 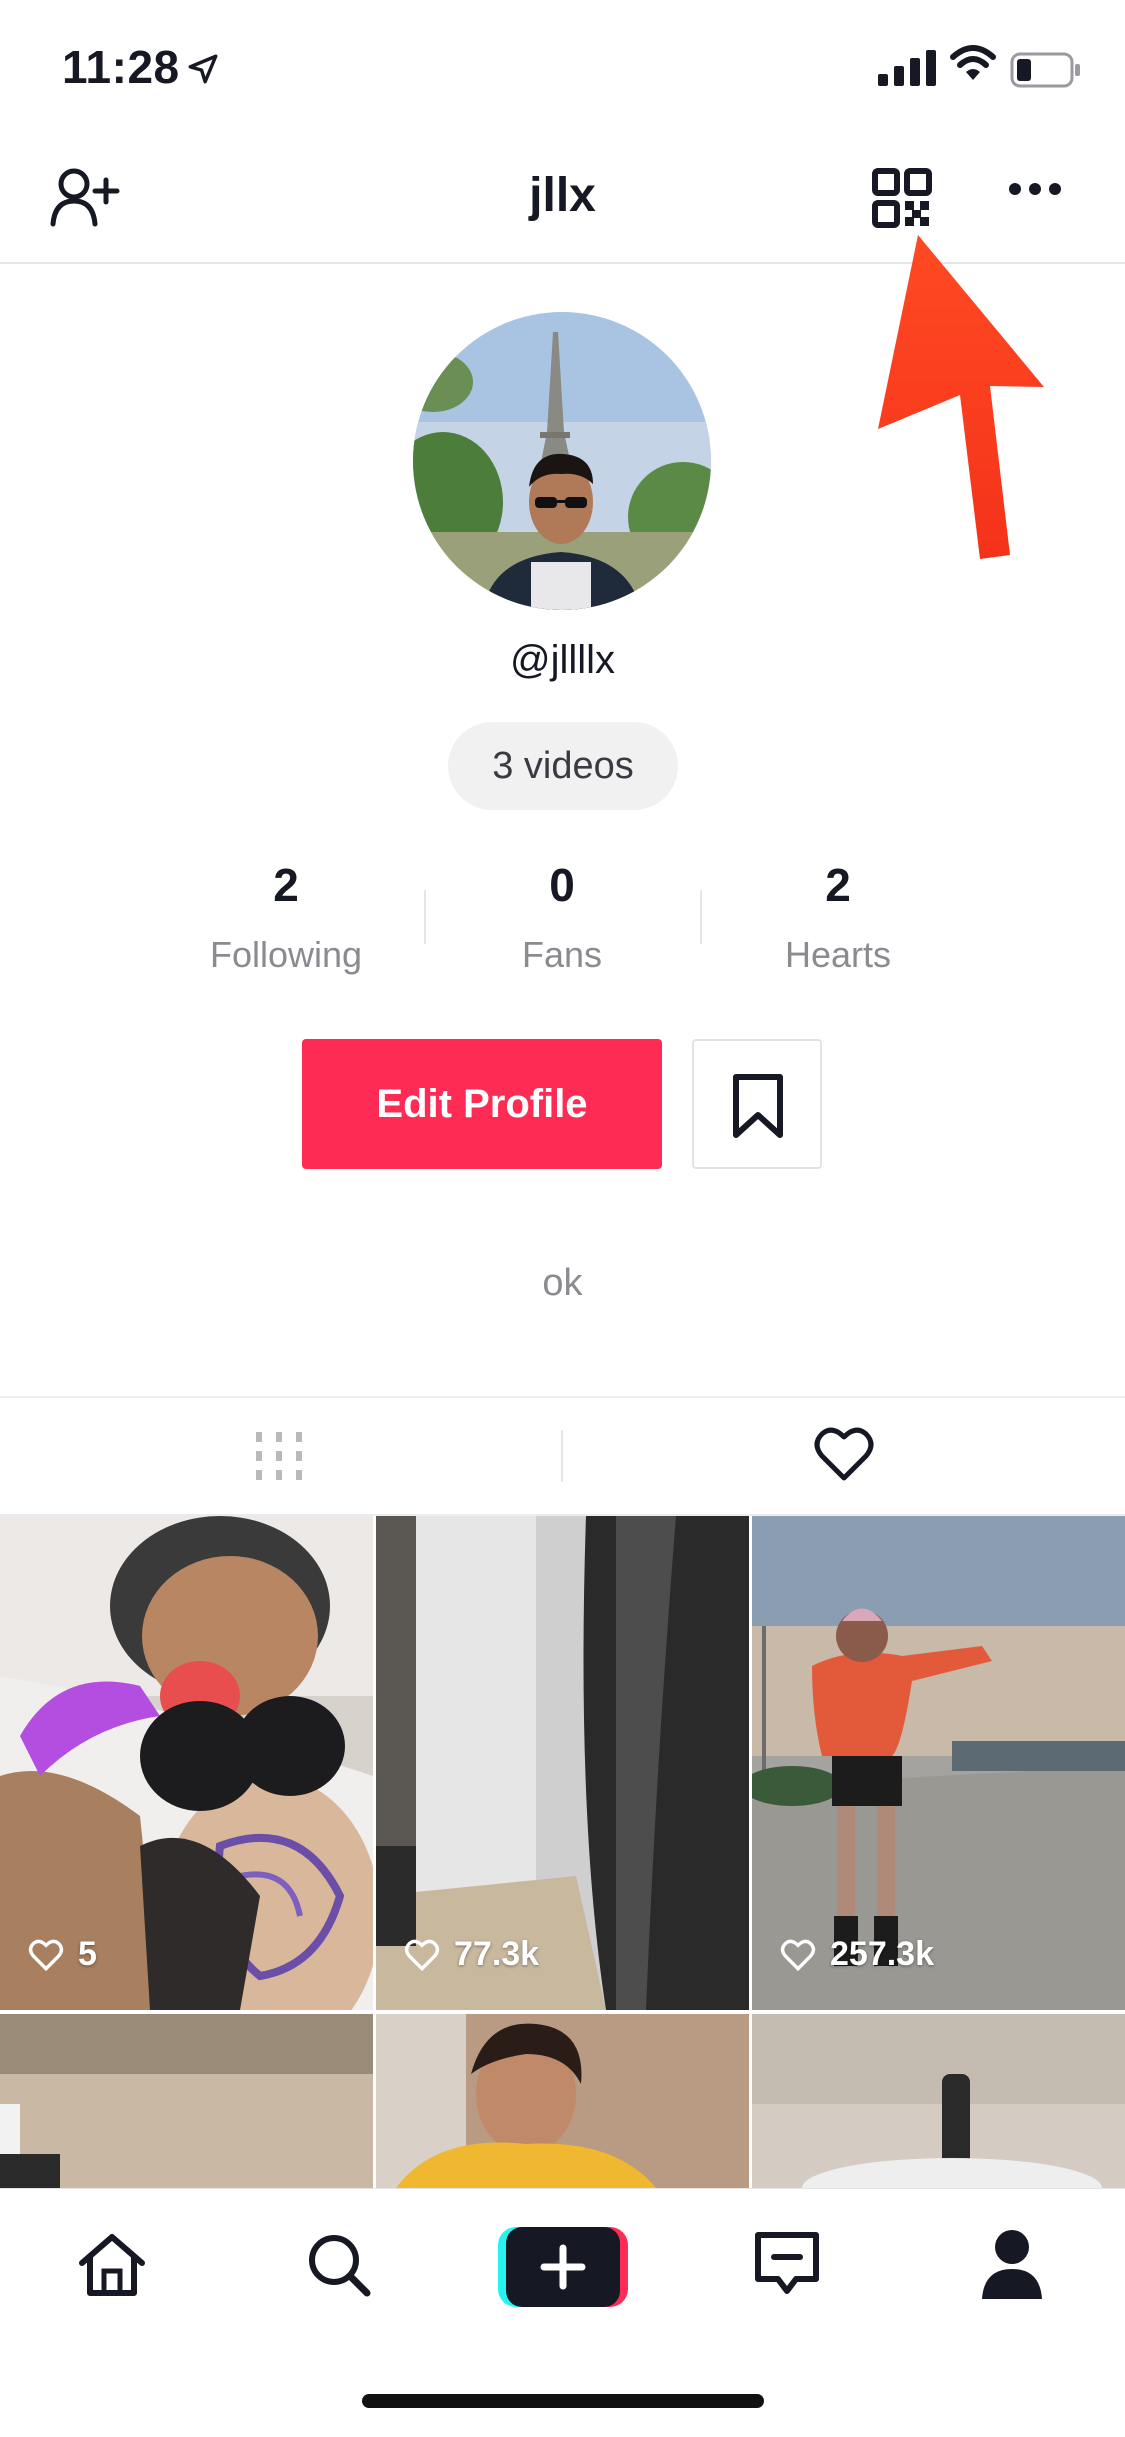 What do you see at coordinates (902, 198) in the screenshot?
I see `qr-code-icon` at bounding box center [902, 198].